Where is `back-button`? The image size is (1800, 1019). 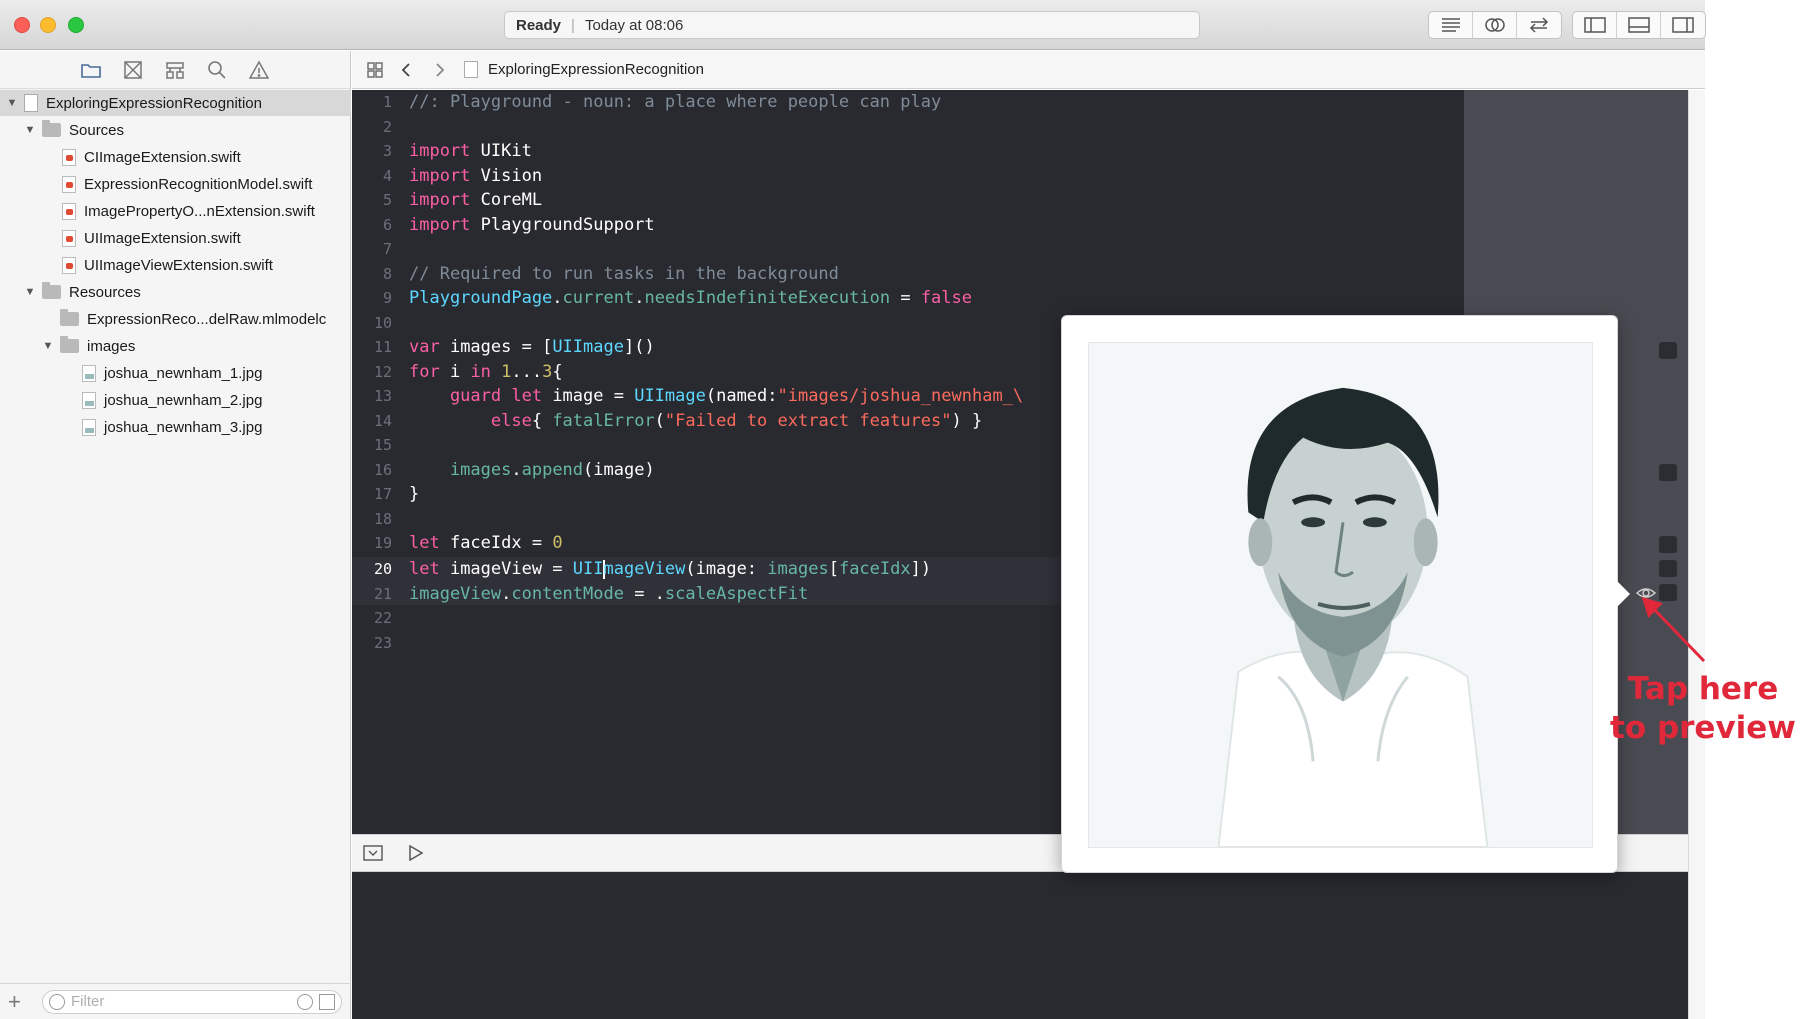
back-button is located at coordinates (407, 70).